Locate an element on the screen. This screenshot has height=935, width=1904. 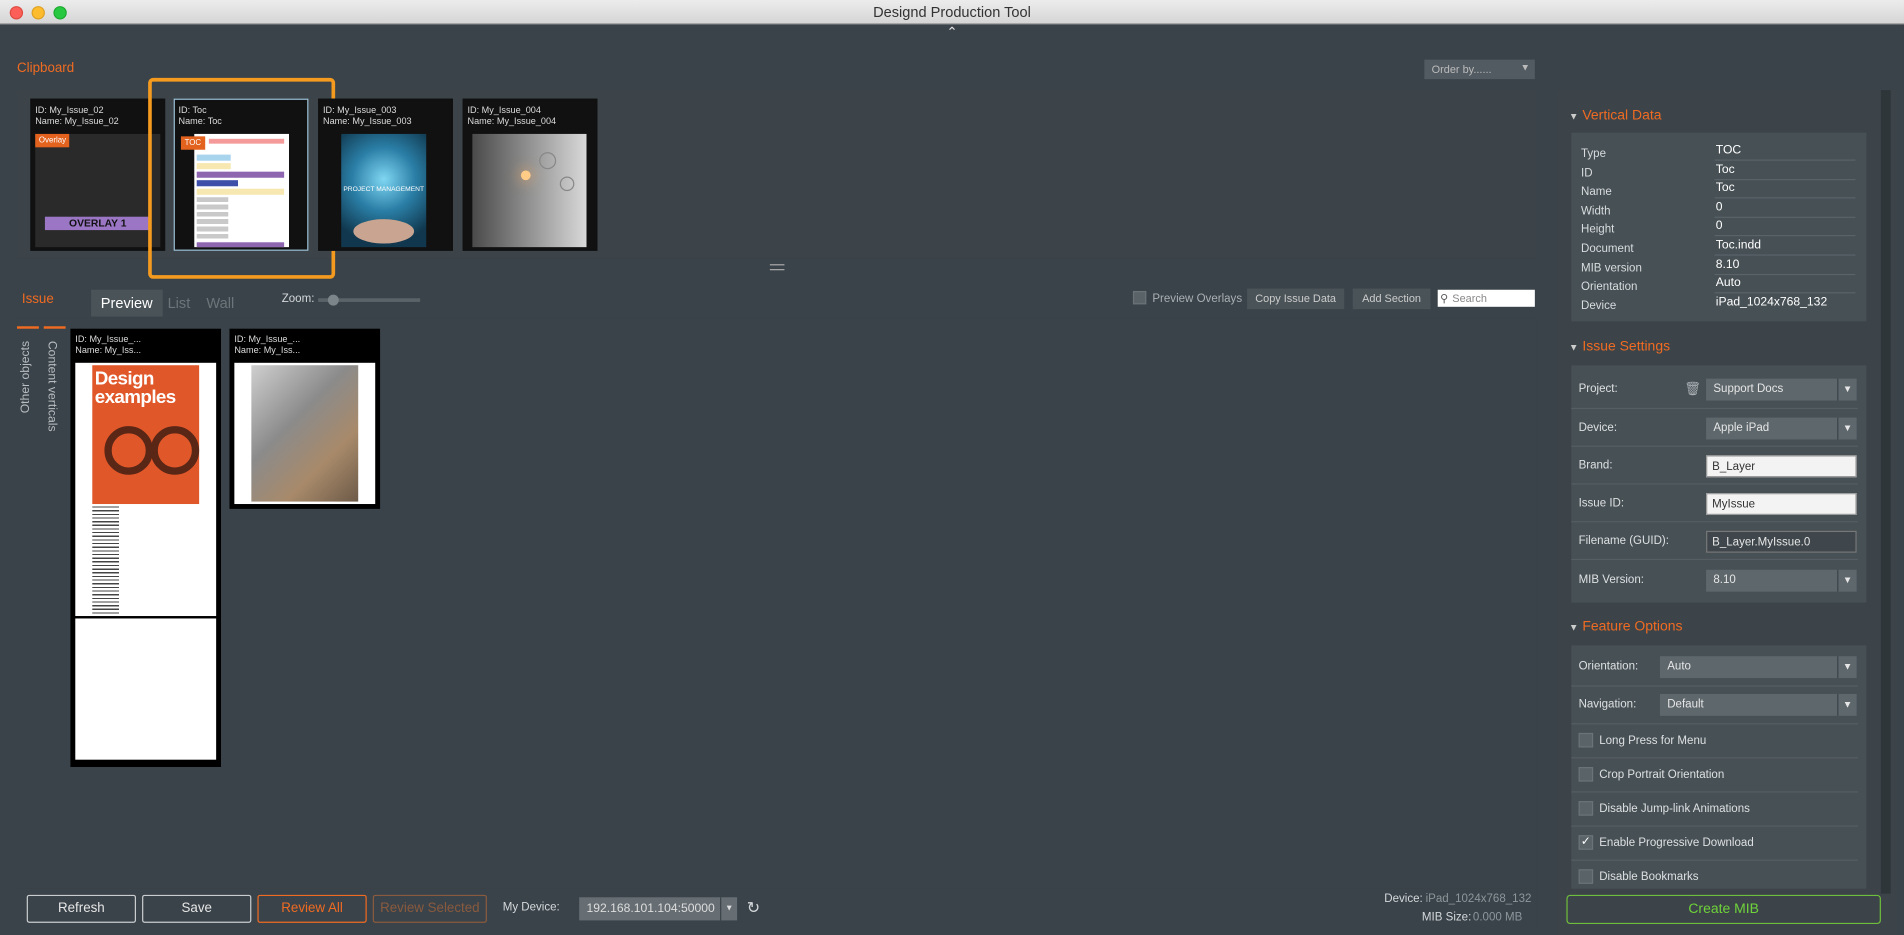
search-input: ⚲ Search is located at coordinates (1486, 298).